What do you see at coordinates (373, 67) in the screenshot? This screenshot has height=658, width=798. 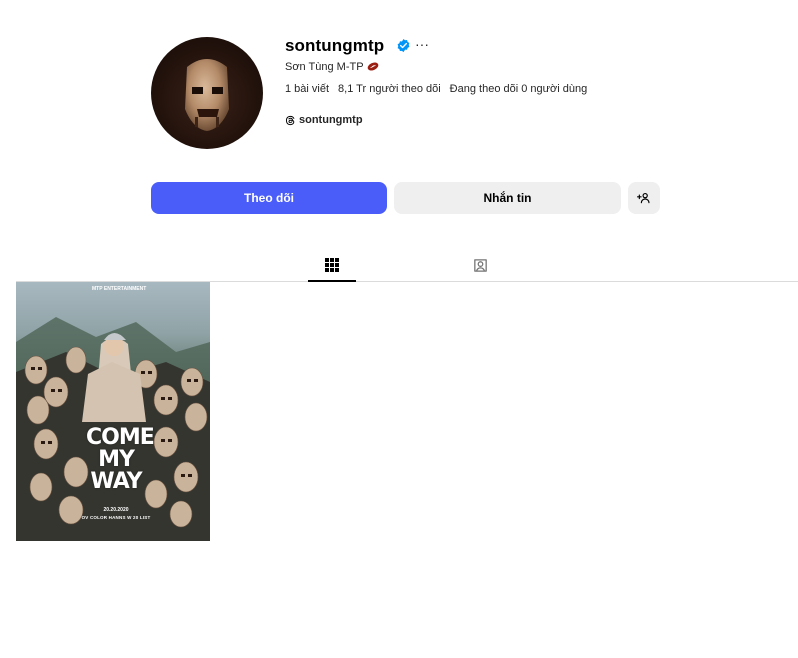 I see `rugby-ball-icon` at bounding box center [373, 67].